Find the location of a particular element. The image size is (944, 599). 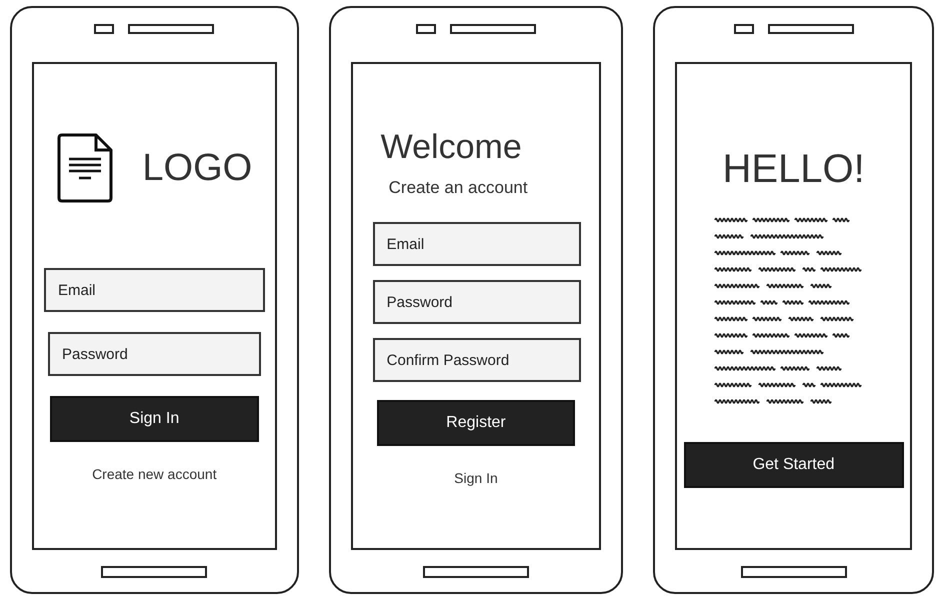

primary-button: Get Started is located at coordinates (794, 465).